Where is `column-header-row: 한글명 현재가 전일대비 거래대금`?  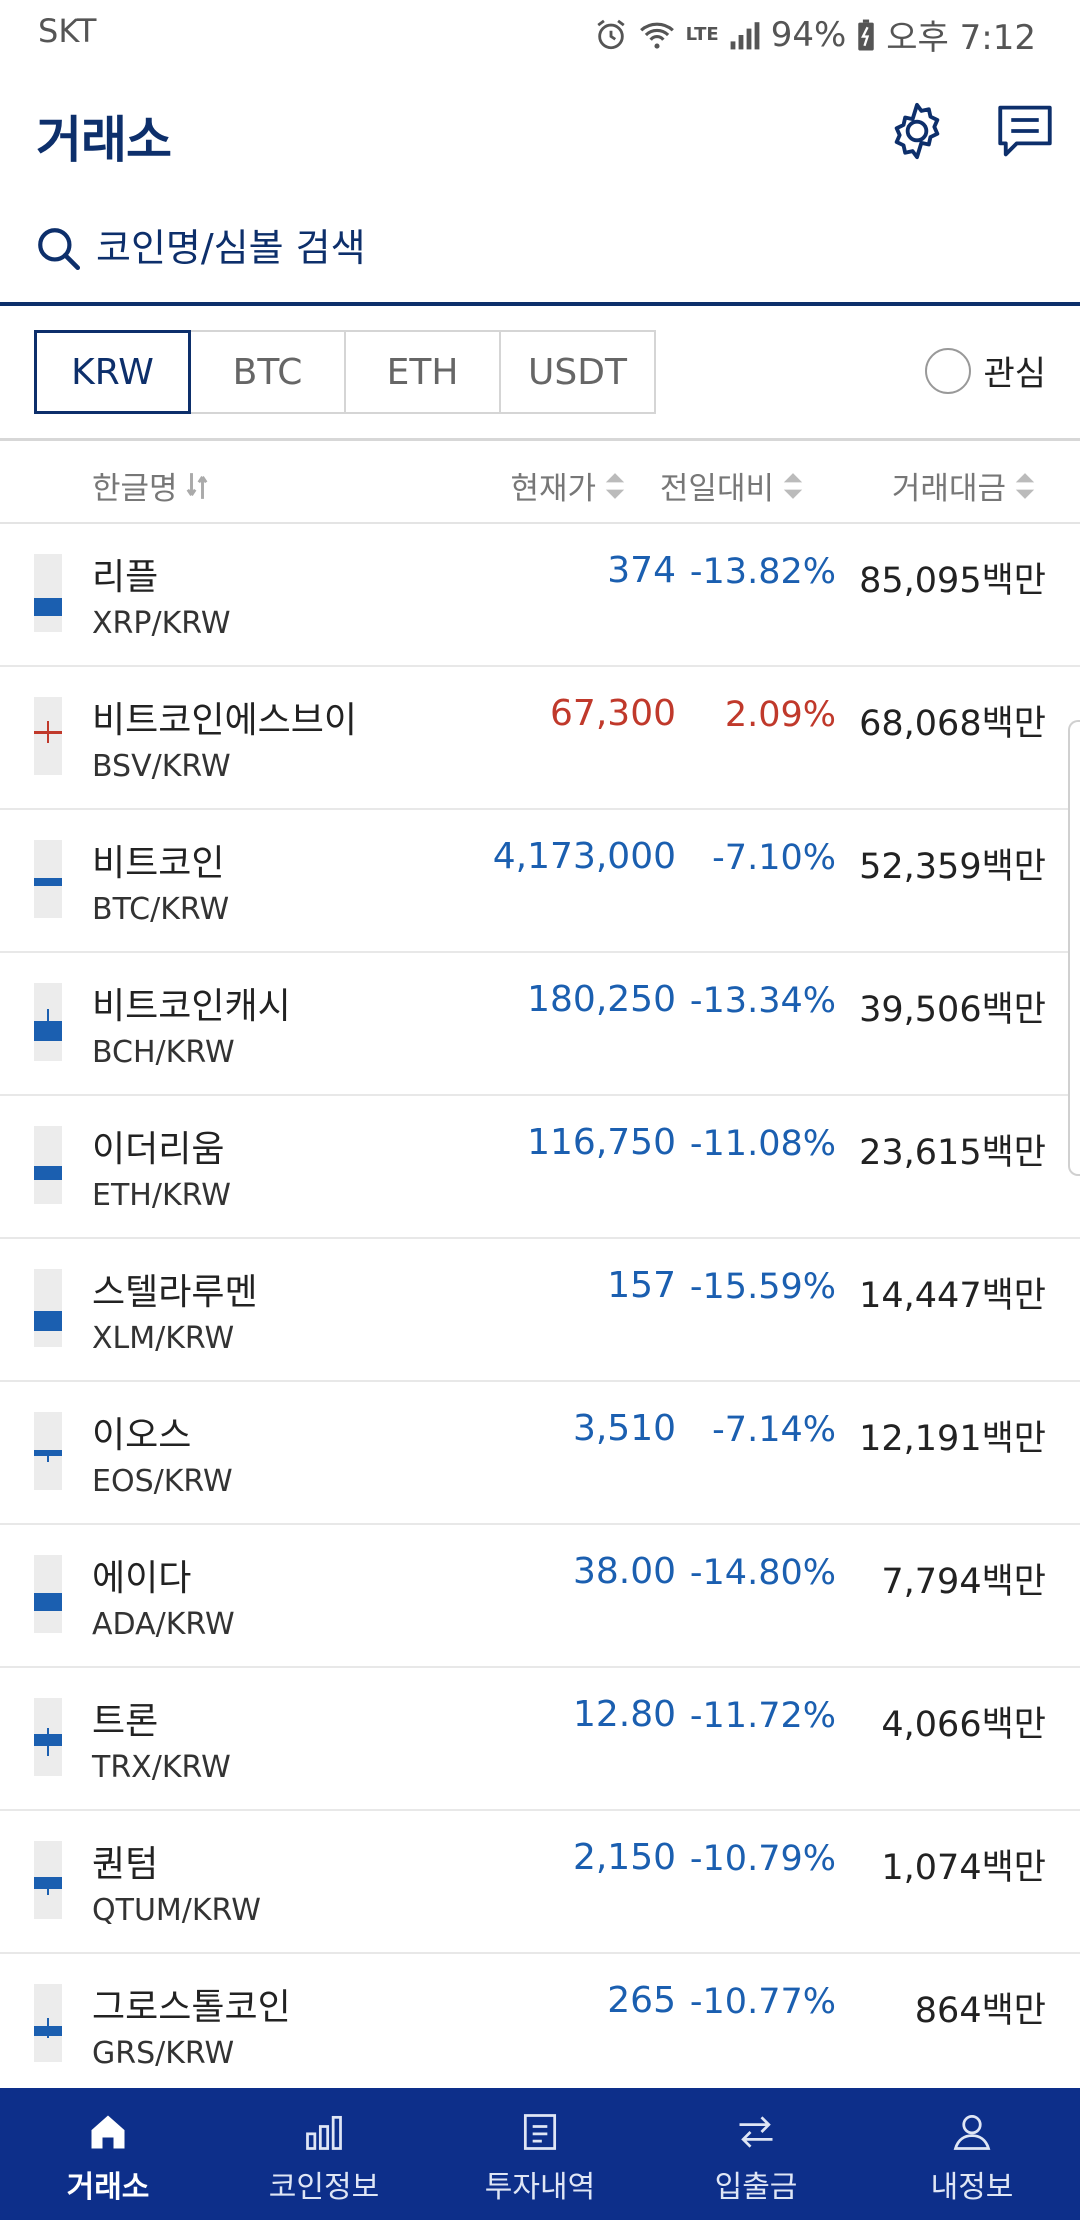
column-header-row: 한글명 현재가 전일대비 거래대금 is located at coordinates (540, 481).